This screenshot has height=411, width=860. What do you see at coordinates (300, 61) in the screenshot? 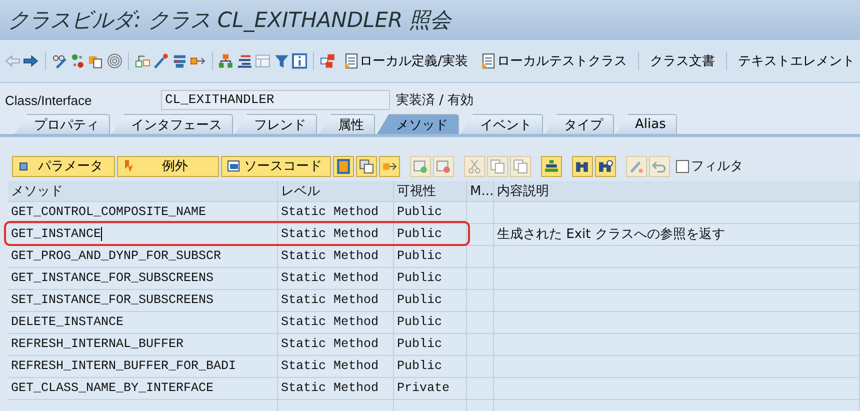
I see `info-icon` at bounding box center [300, 61].